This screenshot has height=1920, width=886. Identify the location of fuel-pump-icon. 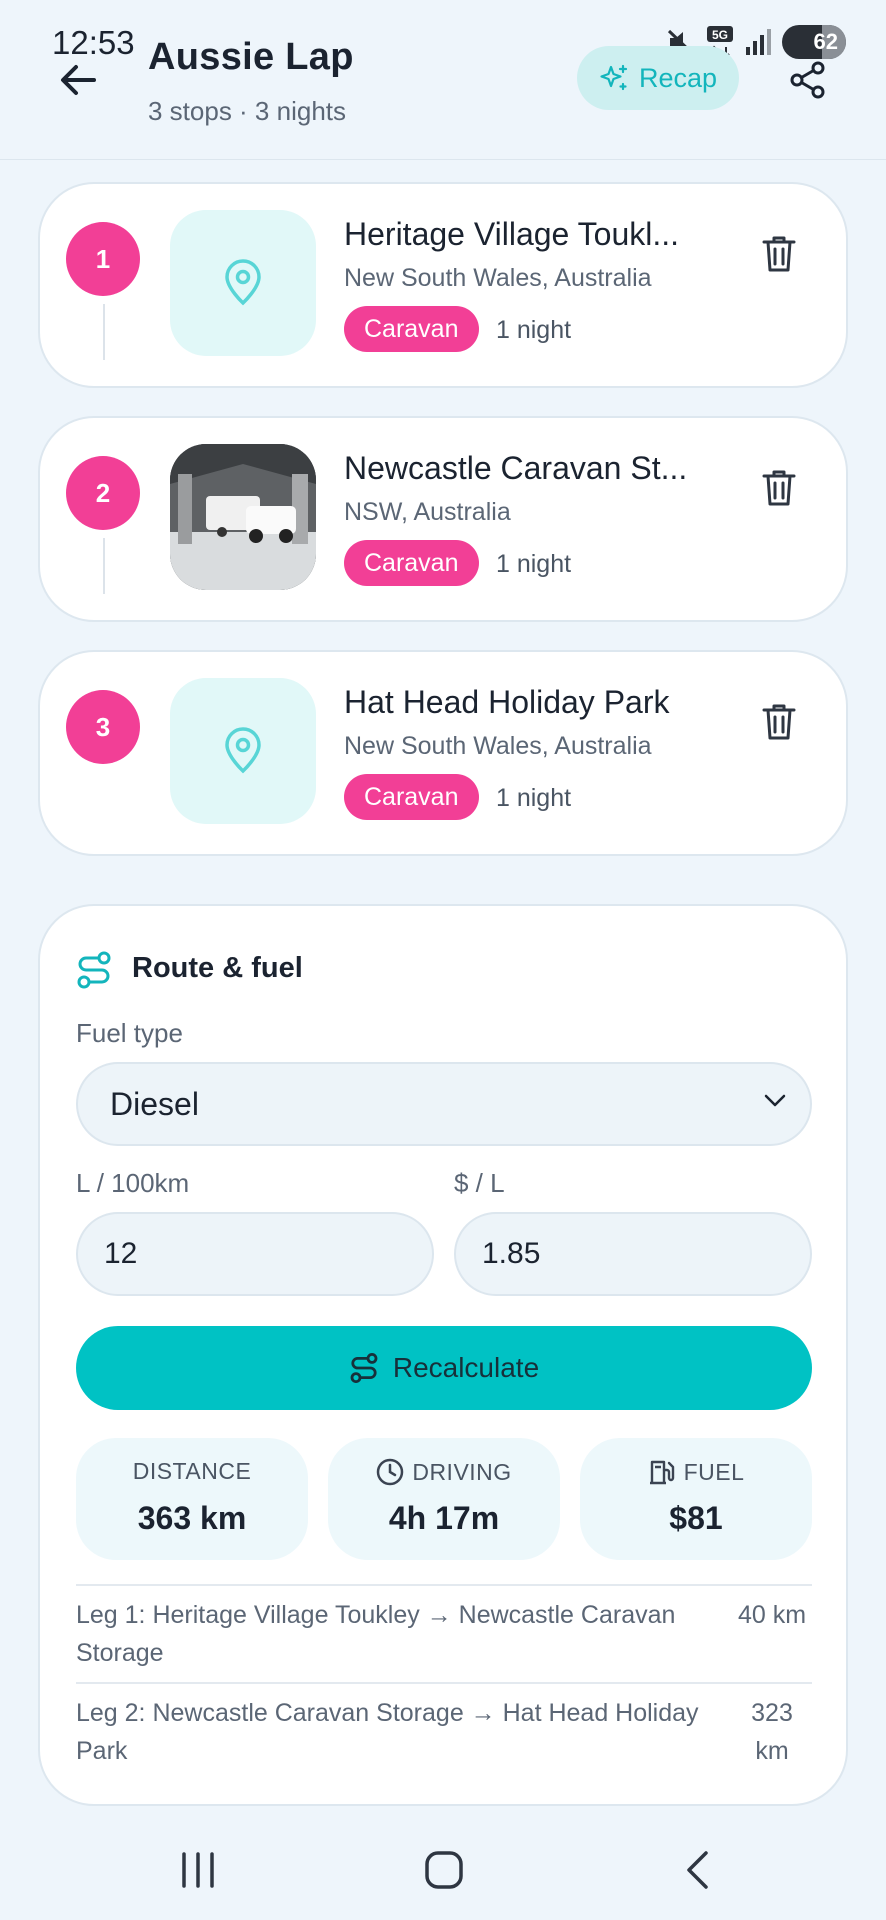
(661, 1472).